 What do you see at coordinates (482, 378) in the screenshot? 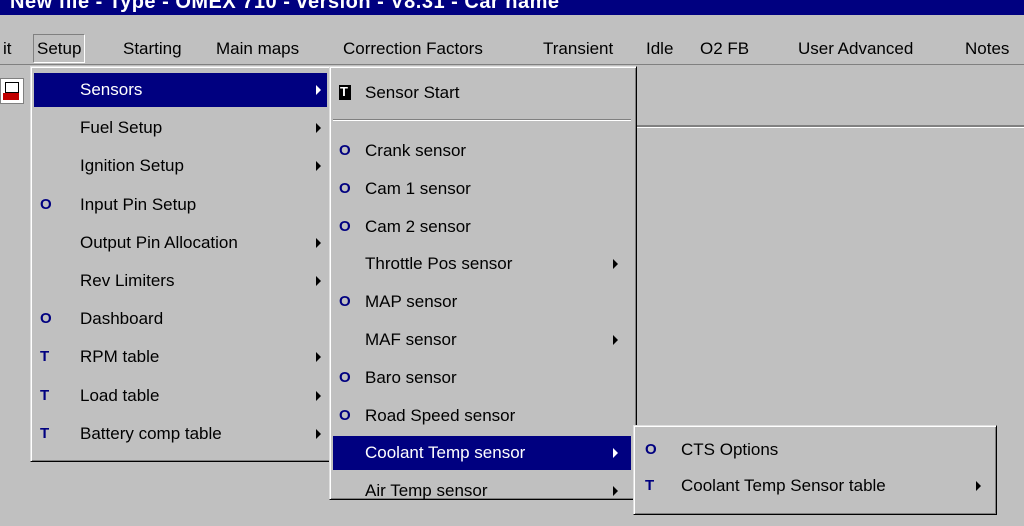
I see `menu-item-baro-sensor: O Baro sensor` at bounding box center [482, 378].